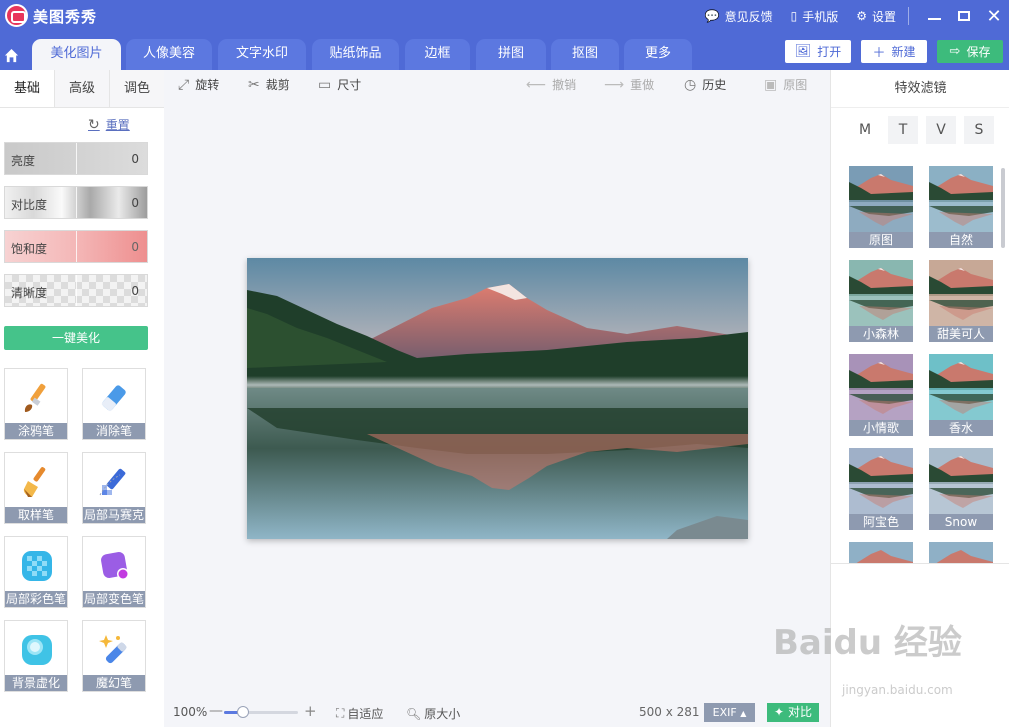  I want to click on settings-link: ⚙ 设置, so click(876, 16).